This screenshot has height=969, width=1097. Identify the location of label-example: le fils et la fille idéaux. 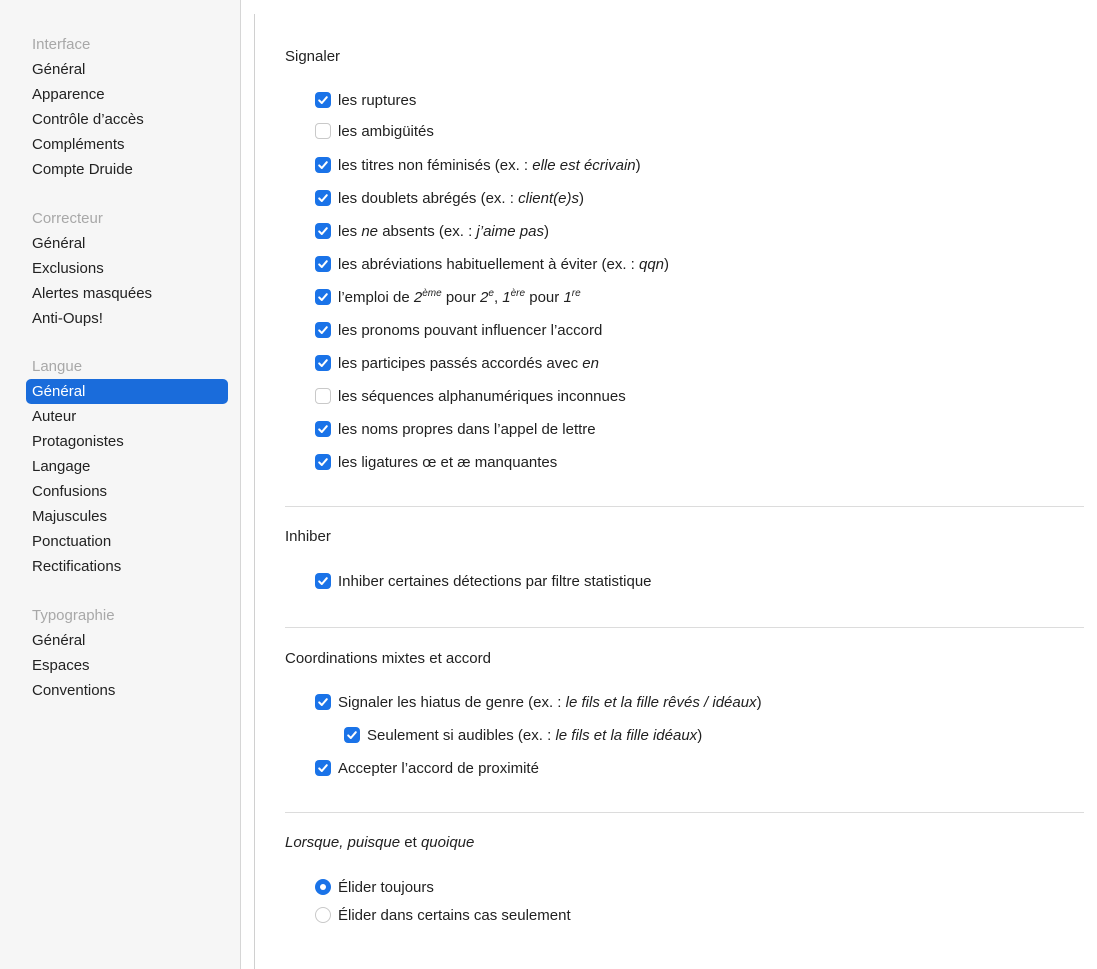
(626, 735).